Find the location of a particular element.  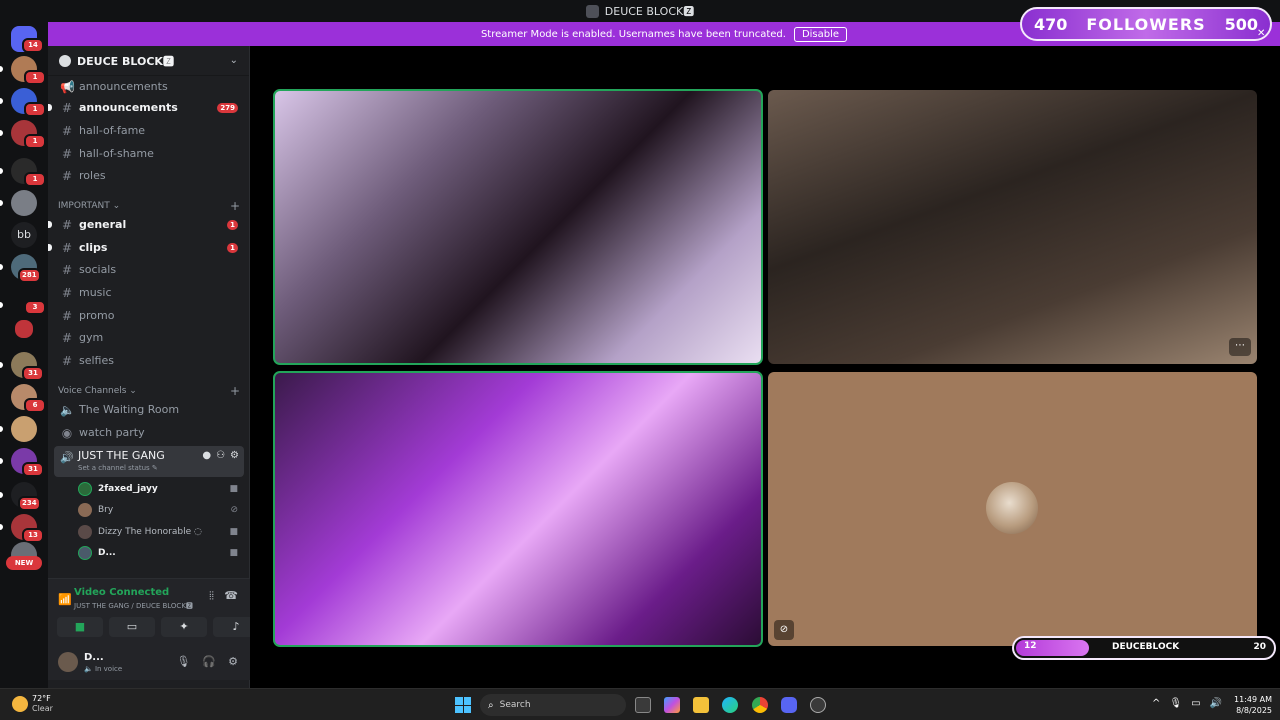

channel-name: announcements is located at coordinates (123, 86).